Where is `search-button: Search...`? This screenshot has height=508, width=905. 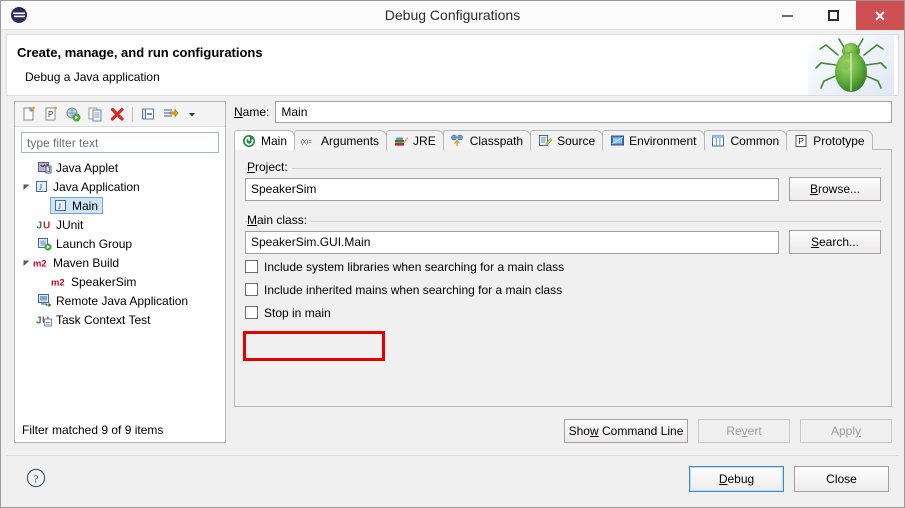
search-button: Search... is located at coordinates (835, 242).